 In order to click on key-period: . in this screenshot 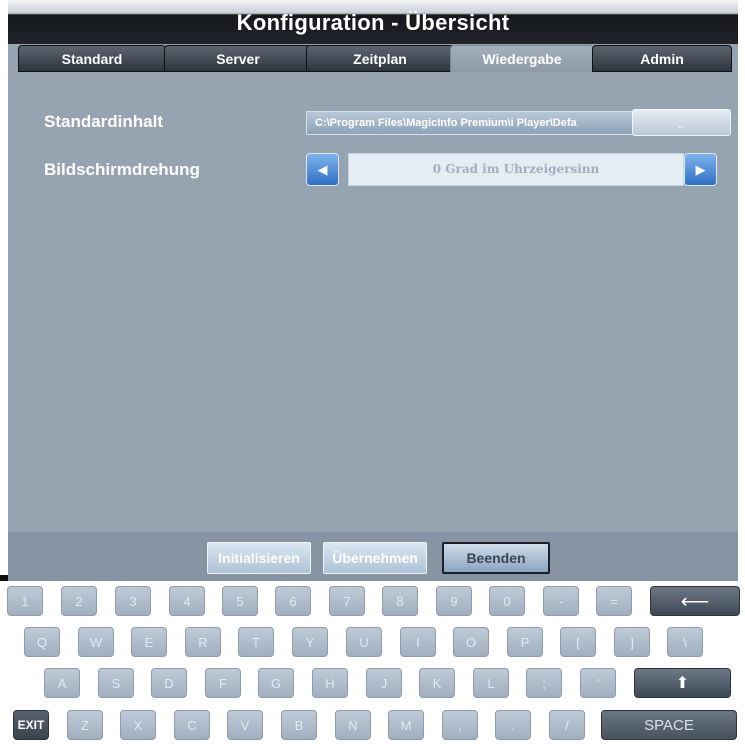, I will do `click(513, 725)`.